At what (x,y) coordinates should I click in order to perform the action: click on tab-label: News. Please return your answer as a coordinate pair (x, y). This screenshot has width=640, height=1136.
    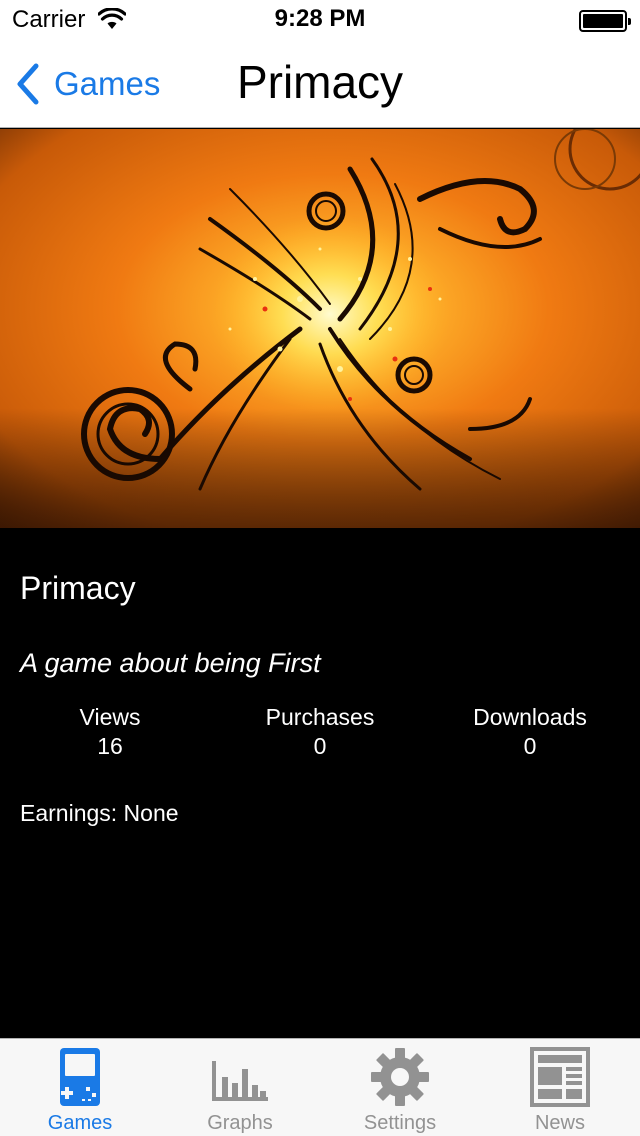
    Looking at the image, I should click on (559, 1123).